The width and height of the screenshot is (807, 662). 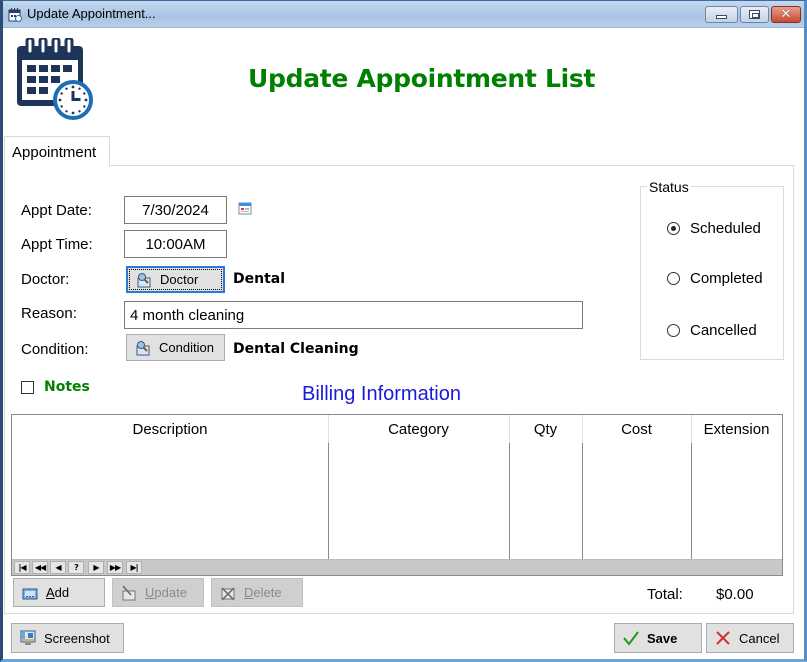 What do you see at coordinates (381, 394) in the screenshot?
I see `billing-title: Billing Information` at bounding box center [381, 394].